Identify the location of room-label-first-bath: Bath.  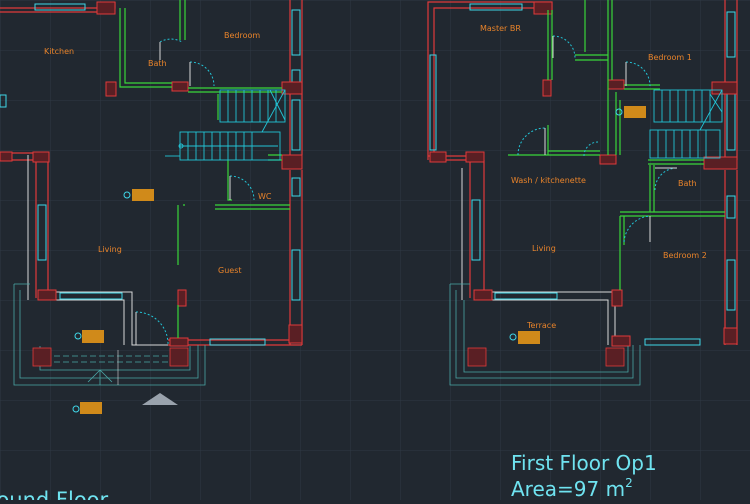
(687, 183).